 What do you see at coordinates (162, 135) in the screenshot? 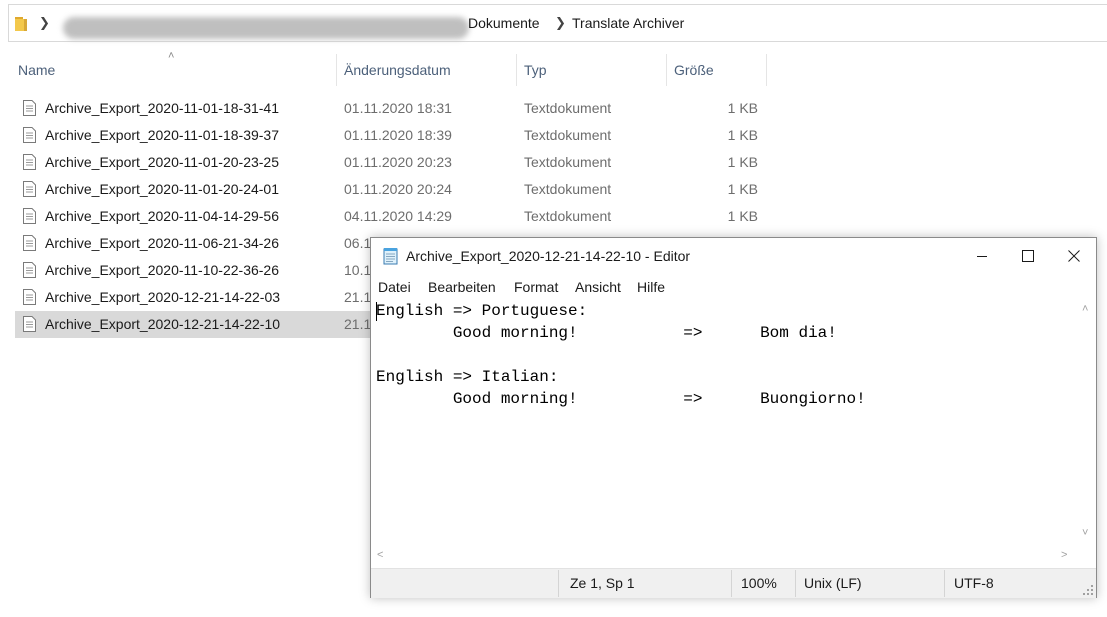
I see `file-name: Archive_Export_2020-11-01-18-39-37` at bounding box center [162, 135].